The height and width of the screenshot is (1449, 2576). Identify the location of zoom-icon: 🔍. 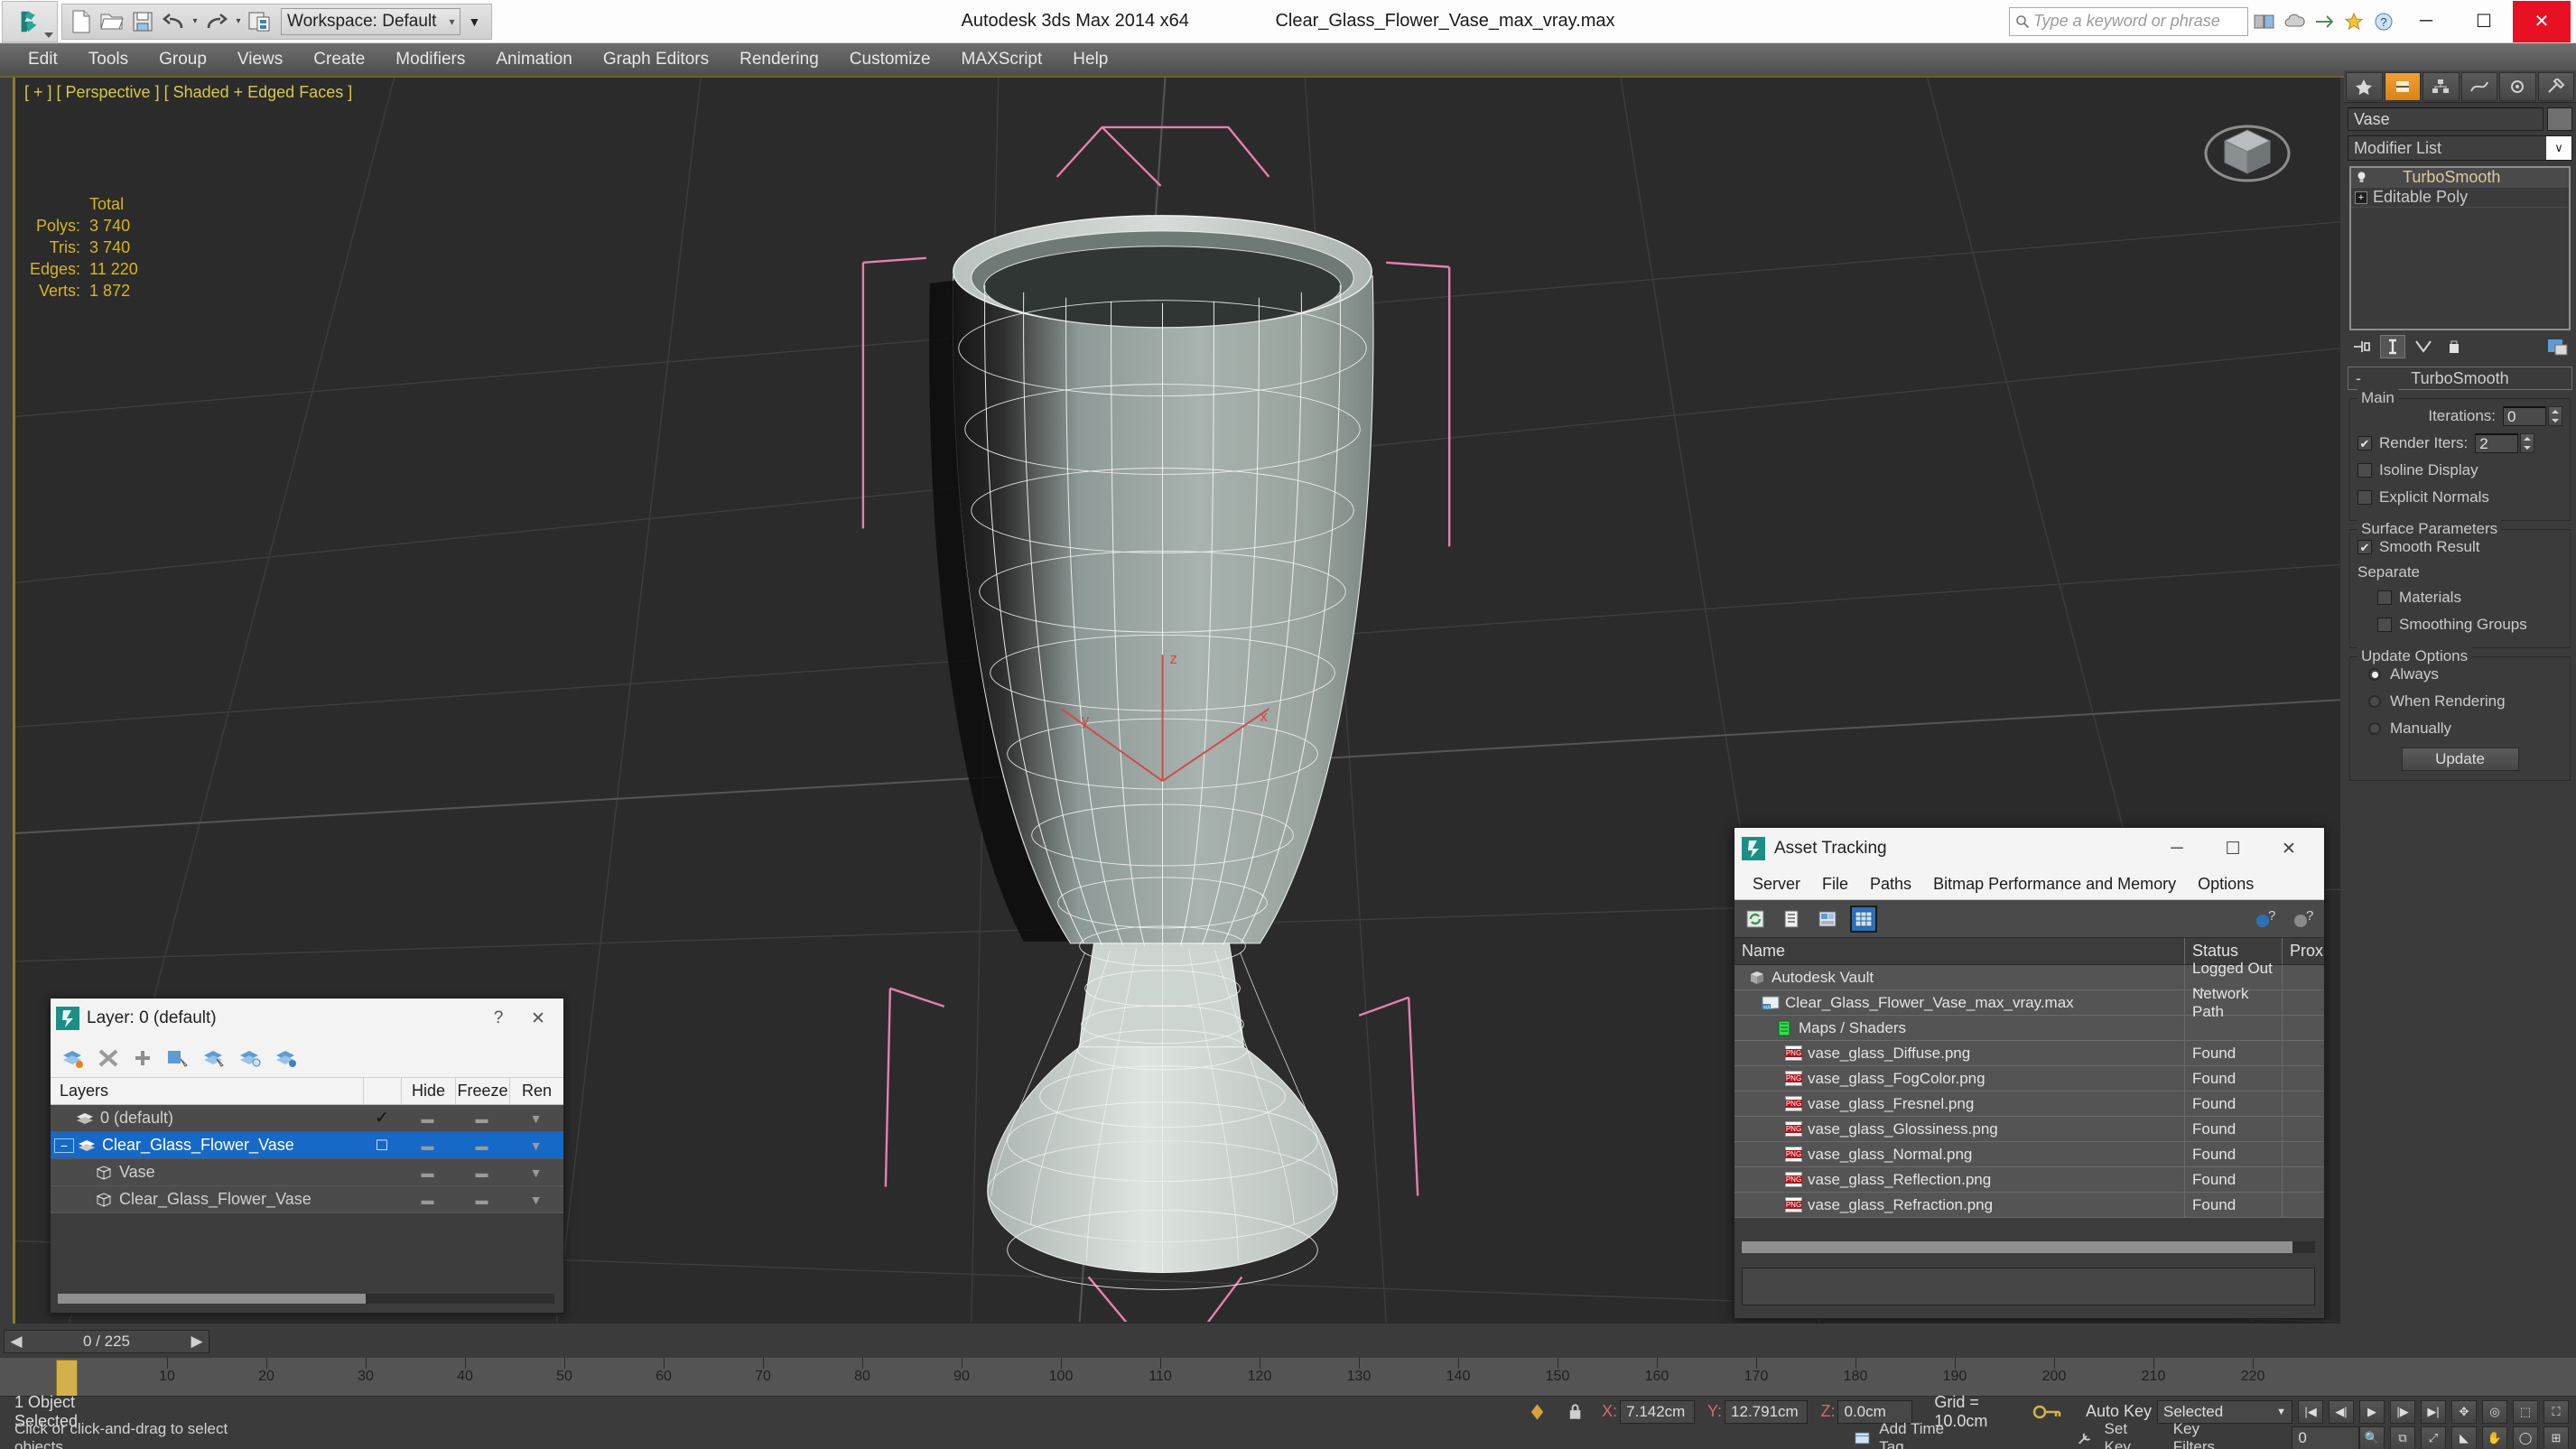
(2372, 1437).